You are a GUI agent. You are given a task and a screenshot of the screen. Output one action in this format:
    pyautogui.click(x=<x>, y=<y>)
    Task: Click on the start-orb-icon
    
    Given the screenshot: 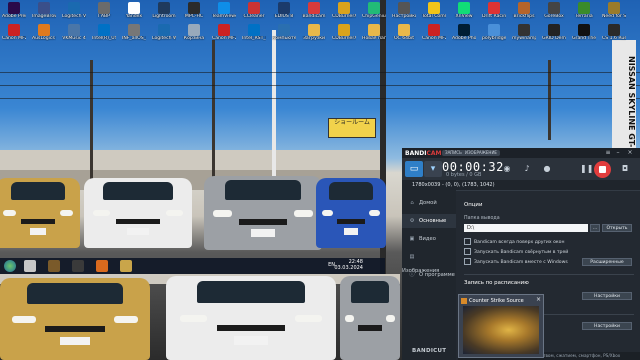 What is the action you would take?
    pyautogui.click(x=10, y=266)
    